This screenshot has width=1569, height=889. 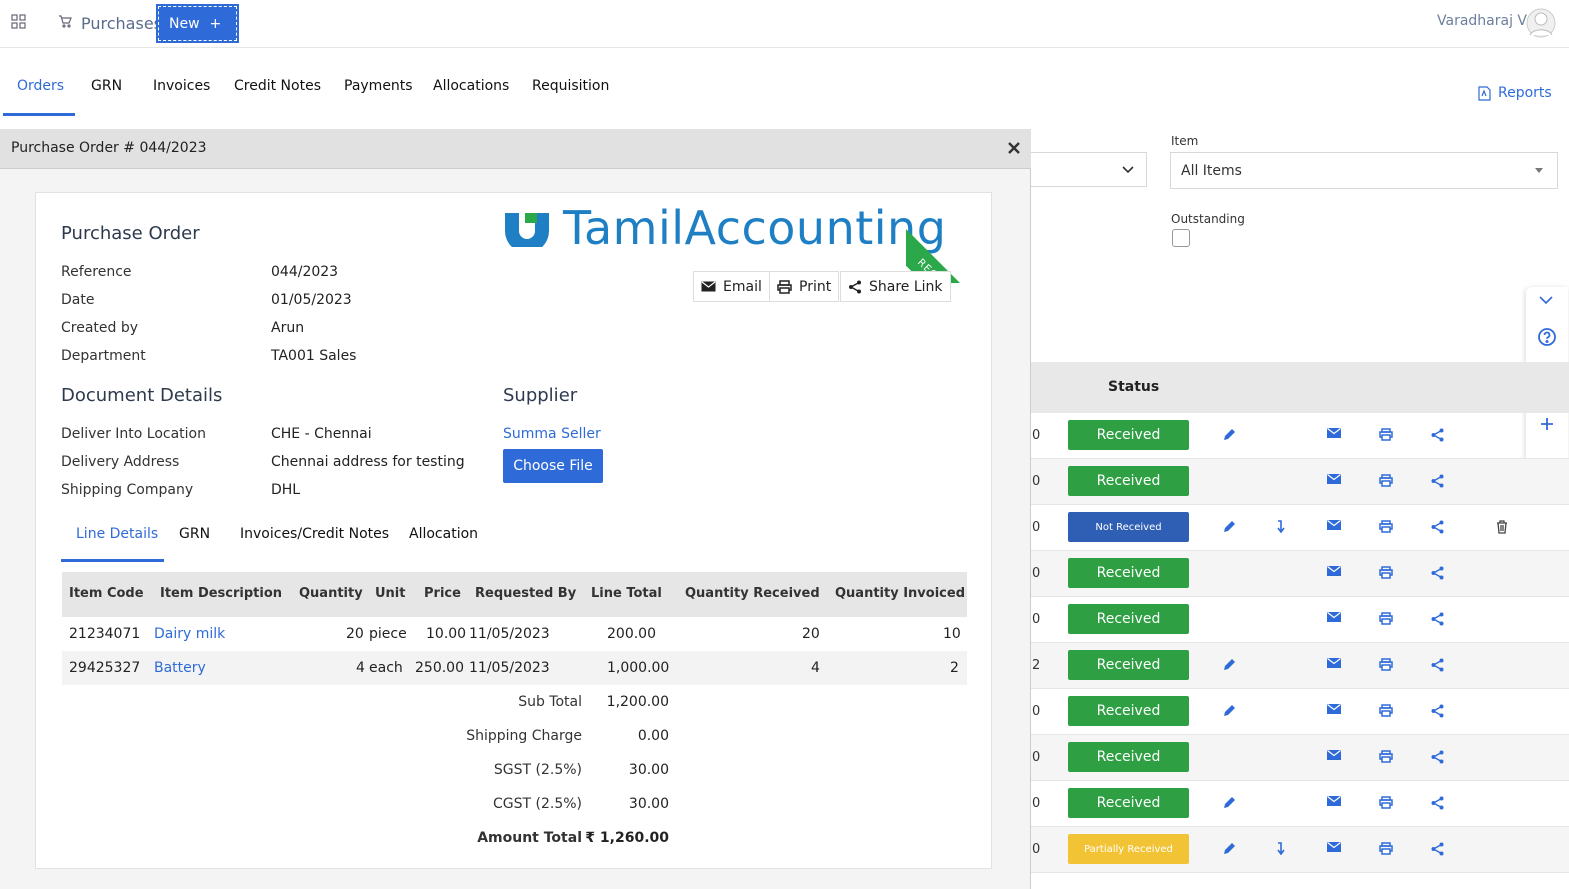 I want to click on new-button: New +, so click(x=197, y=23).